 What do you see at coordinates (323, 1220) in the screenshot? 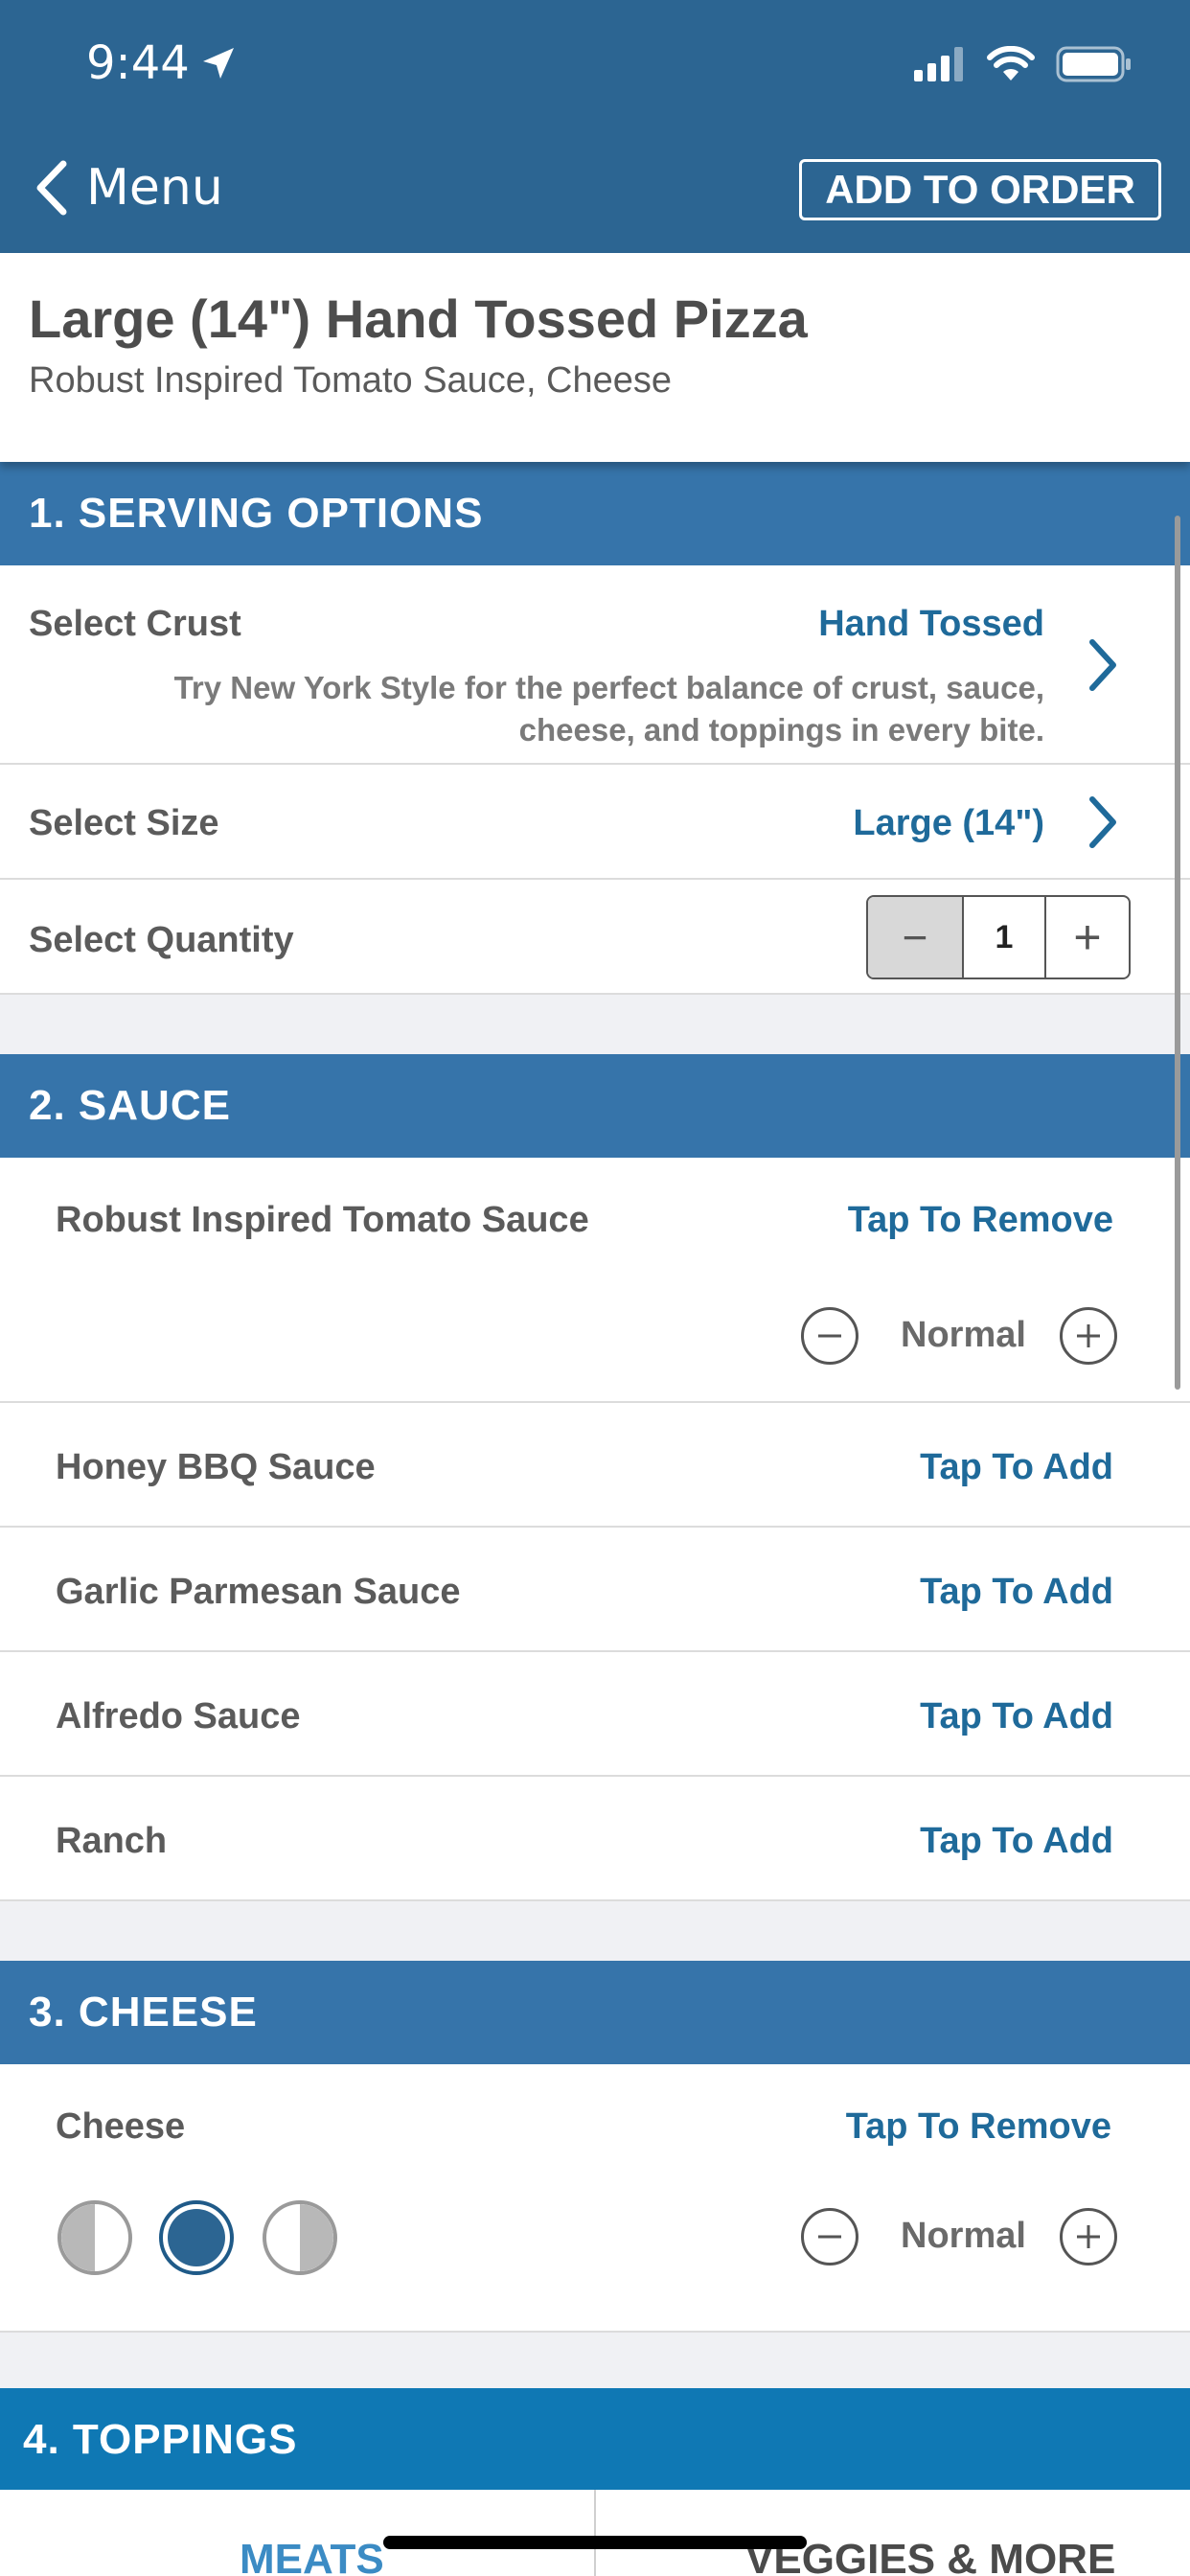
I see `sauce-name: Robust Inspired Tomato Sauce` at bounding box center [323, 1220].